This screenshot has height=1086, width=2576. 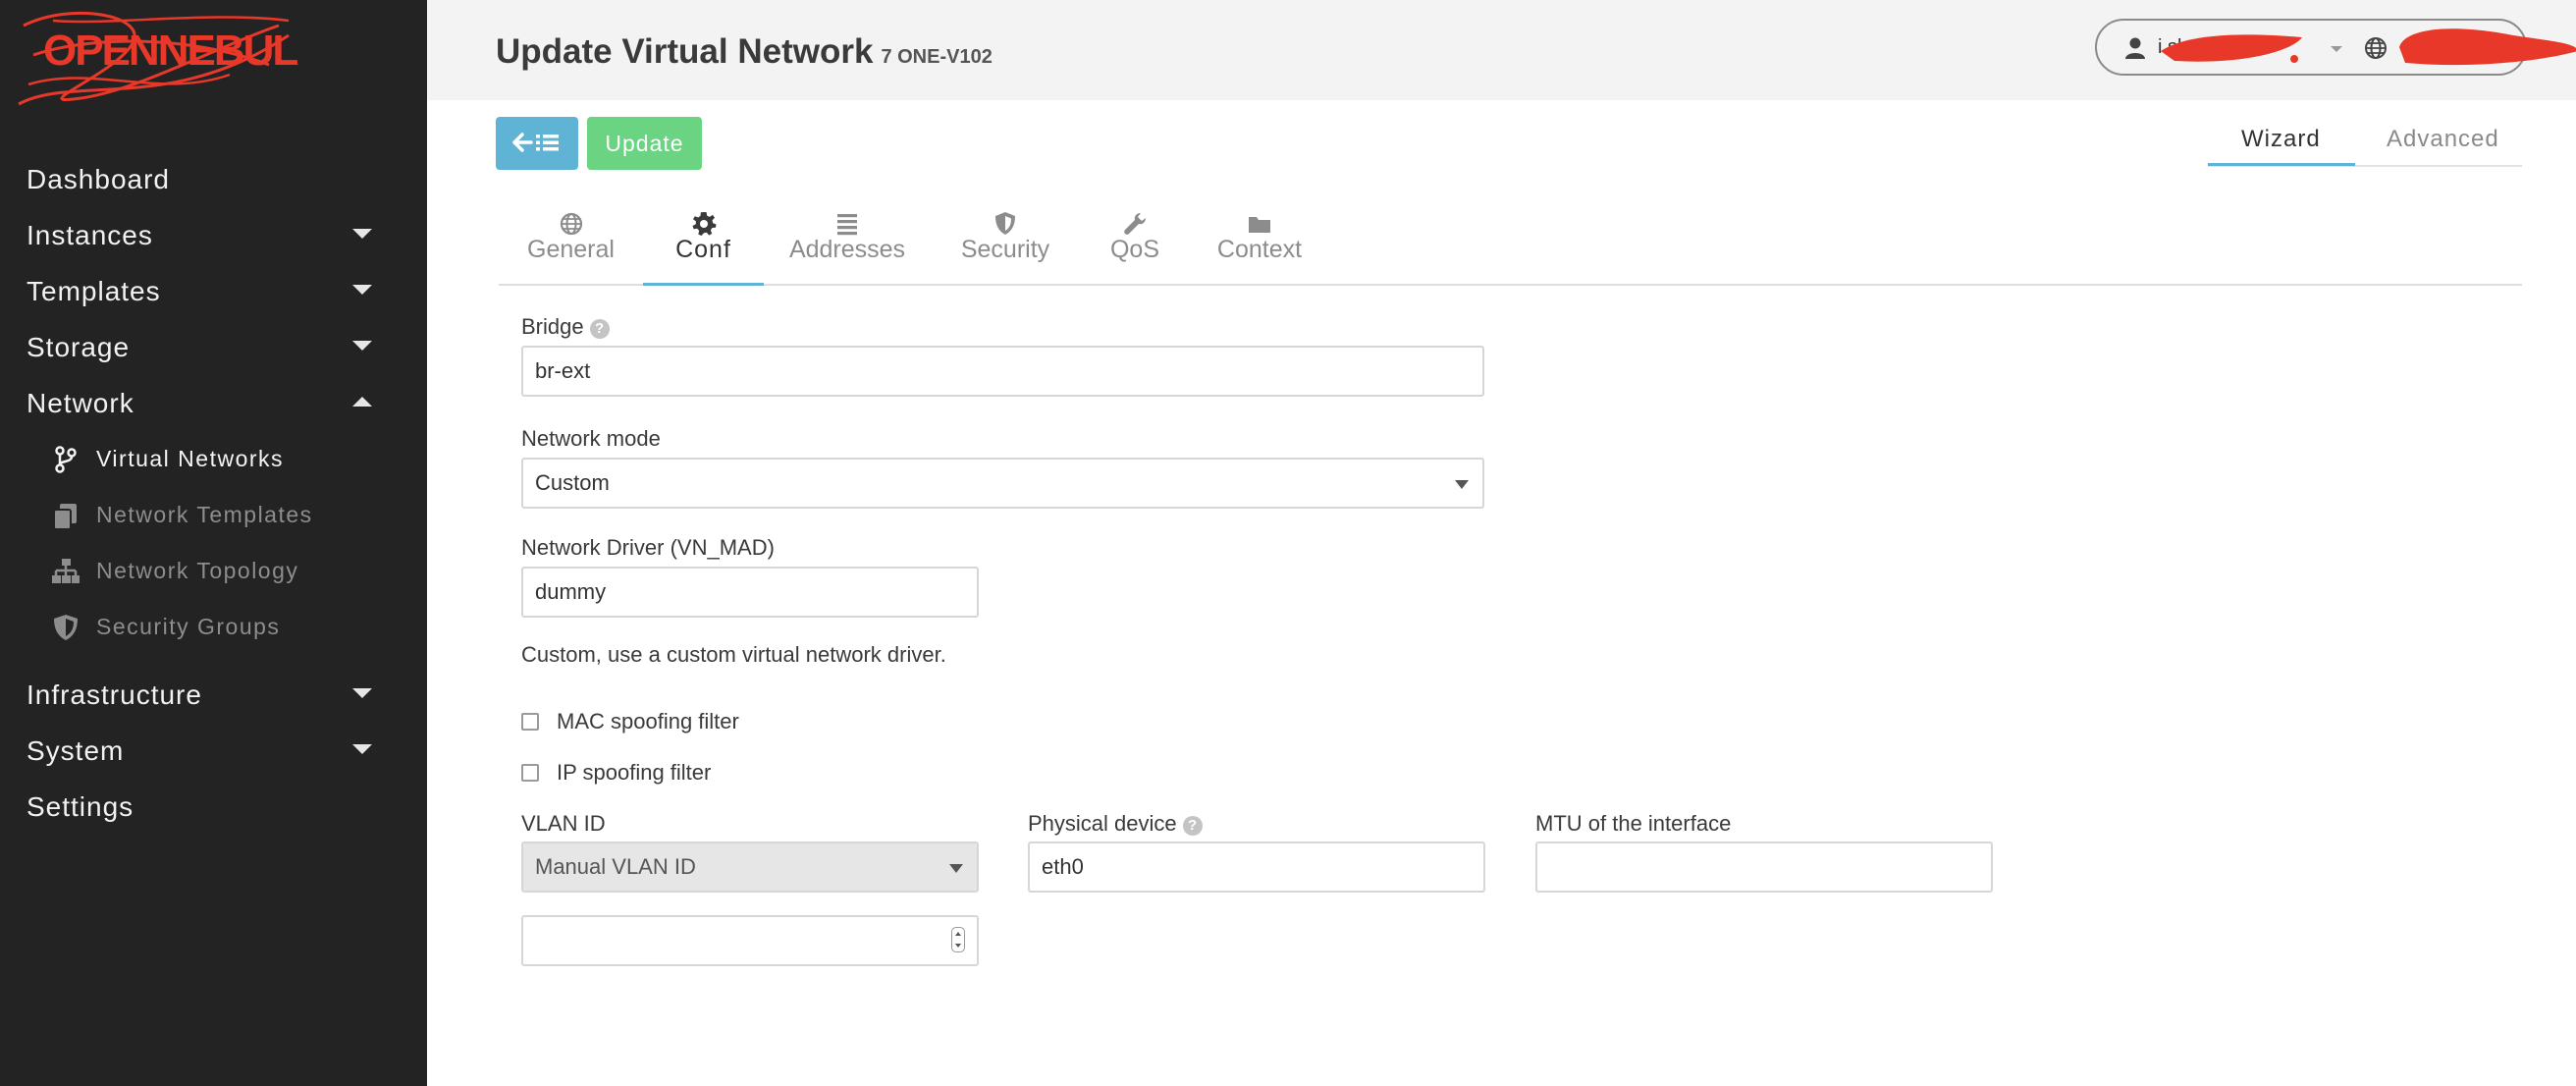 I want to click on tab-general: General, so click(x=571, y=243).